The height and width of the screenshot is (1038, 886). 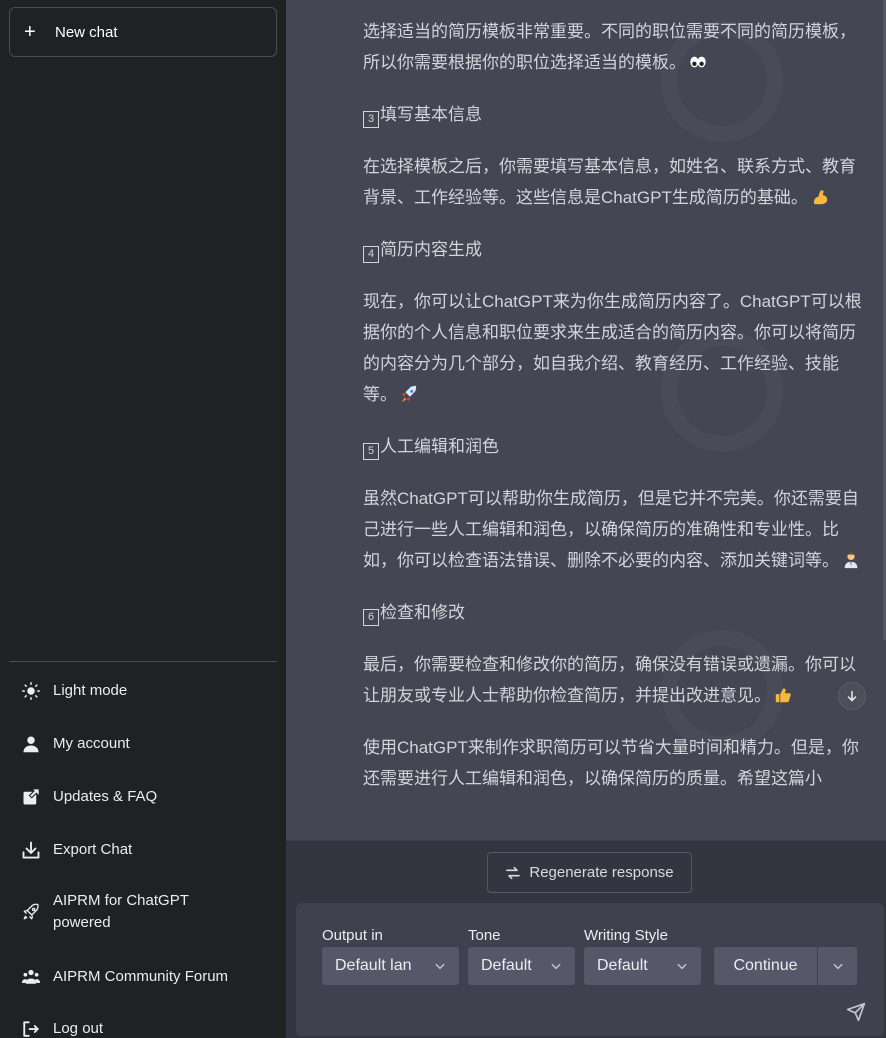 I want to click on continue-group: Continue, so click(x=785, y=966).